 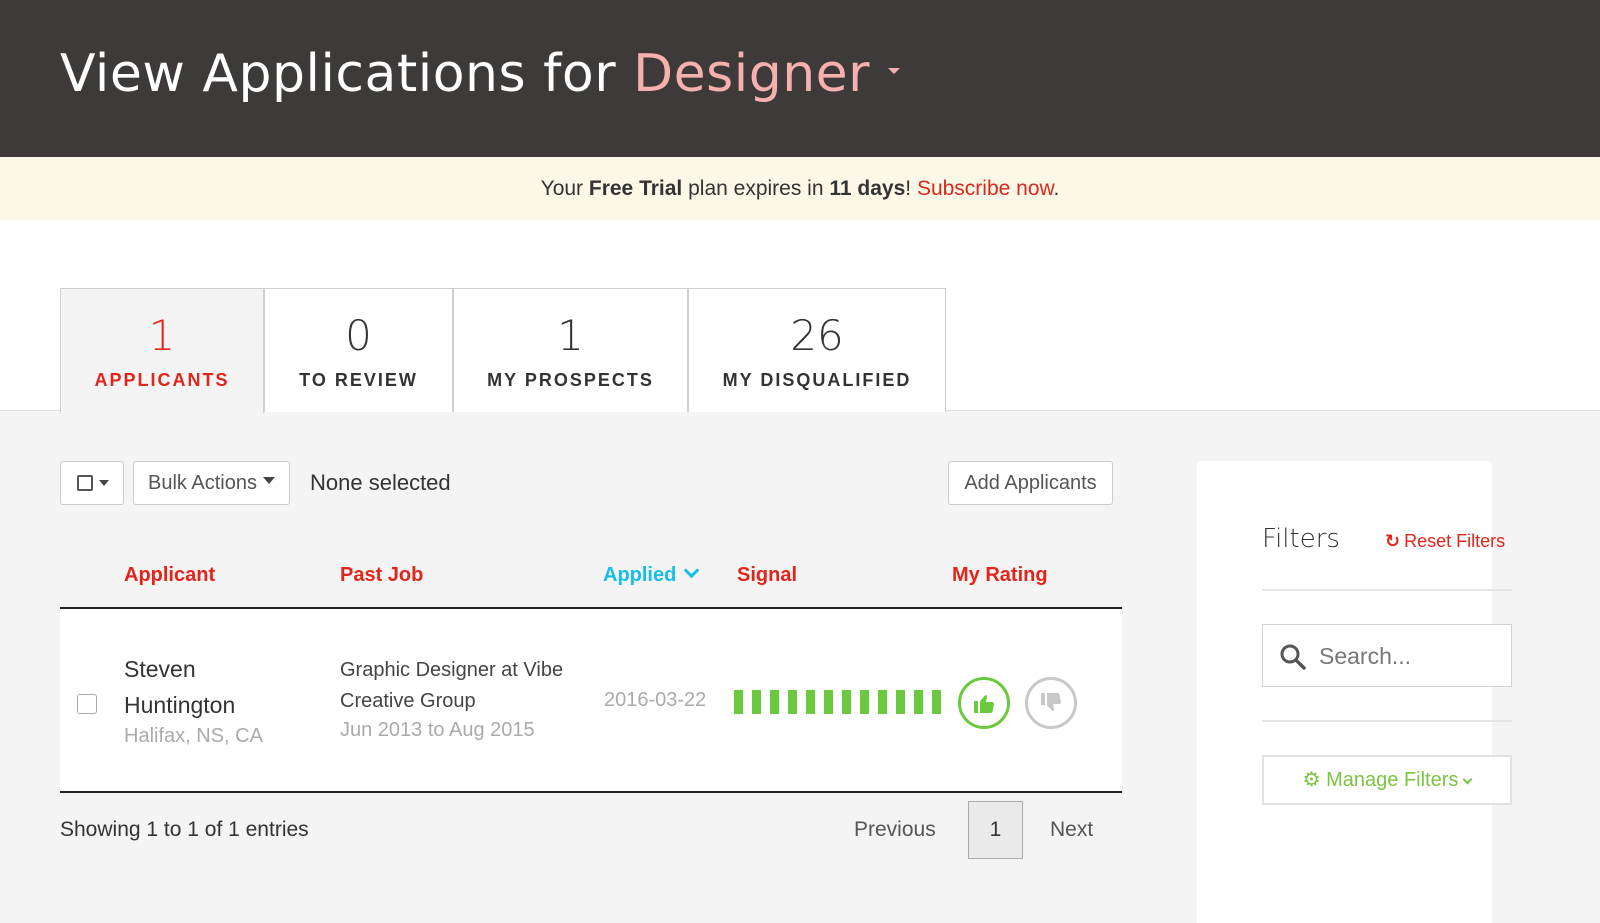 What do you see at coordinates (214, 687) in the screenshot?
I see `applicant-name: Steven Huntington` at bounding box center [214, 687].